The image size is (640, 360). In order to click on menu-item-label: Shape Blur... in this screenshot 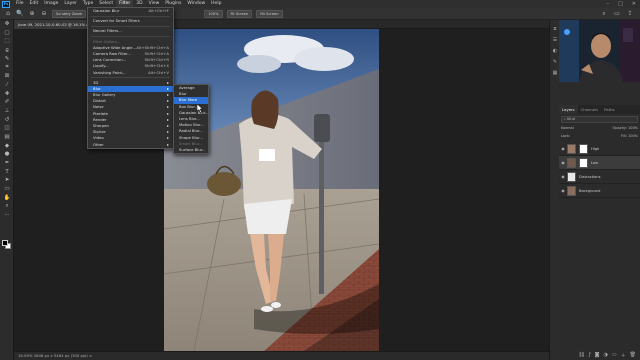, I will do `click(191, 137)`.